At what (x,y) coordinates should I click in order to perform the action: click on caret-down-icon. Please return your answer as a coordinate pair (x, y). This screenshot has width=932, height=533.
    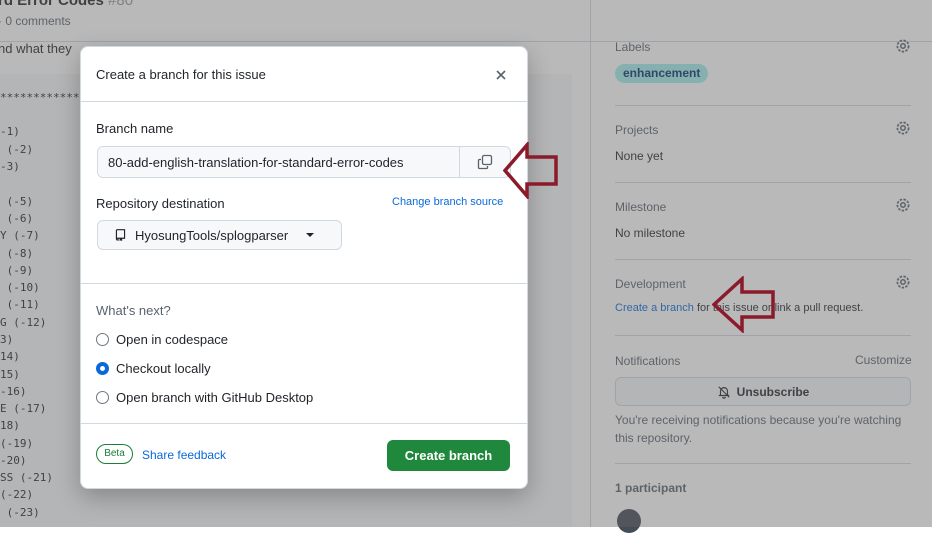
    Looking at the image, I should click on (310, 235).